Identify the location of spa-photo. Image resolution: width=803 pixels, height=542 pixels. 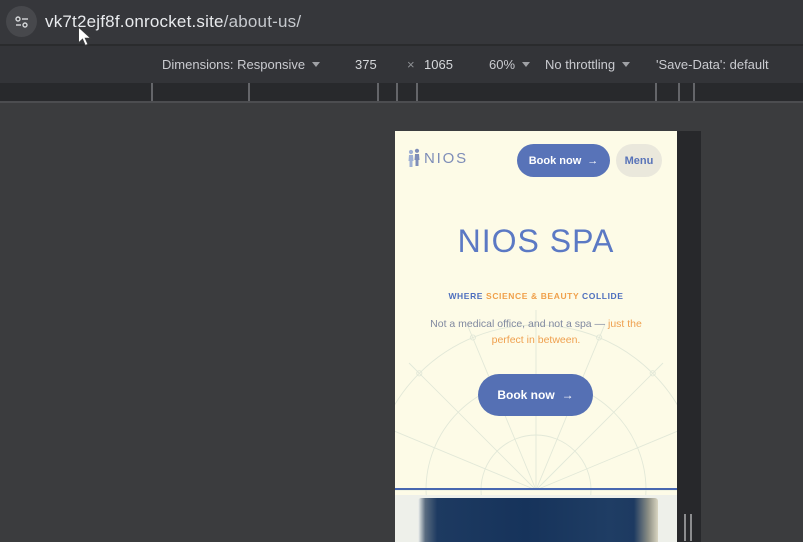
(538, 520).